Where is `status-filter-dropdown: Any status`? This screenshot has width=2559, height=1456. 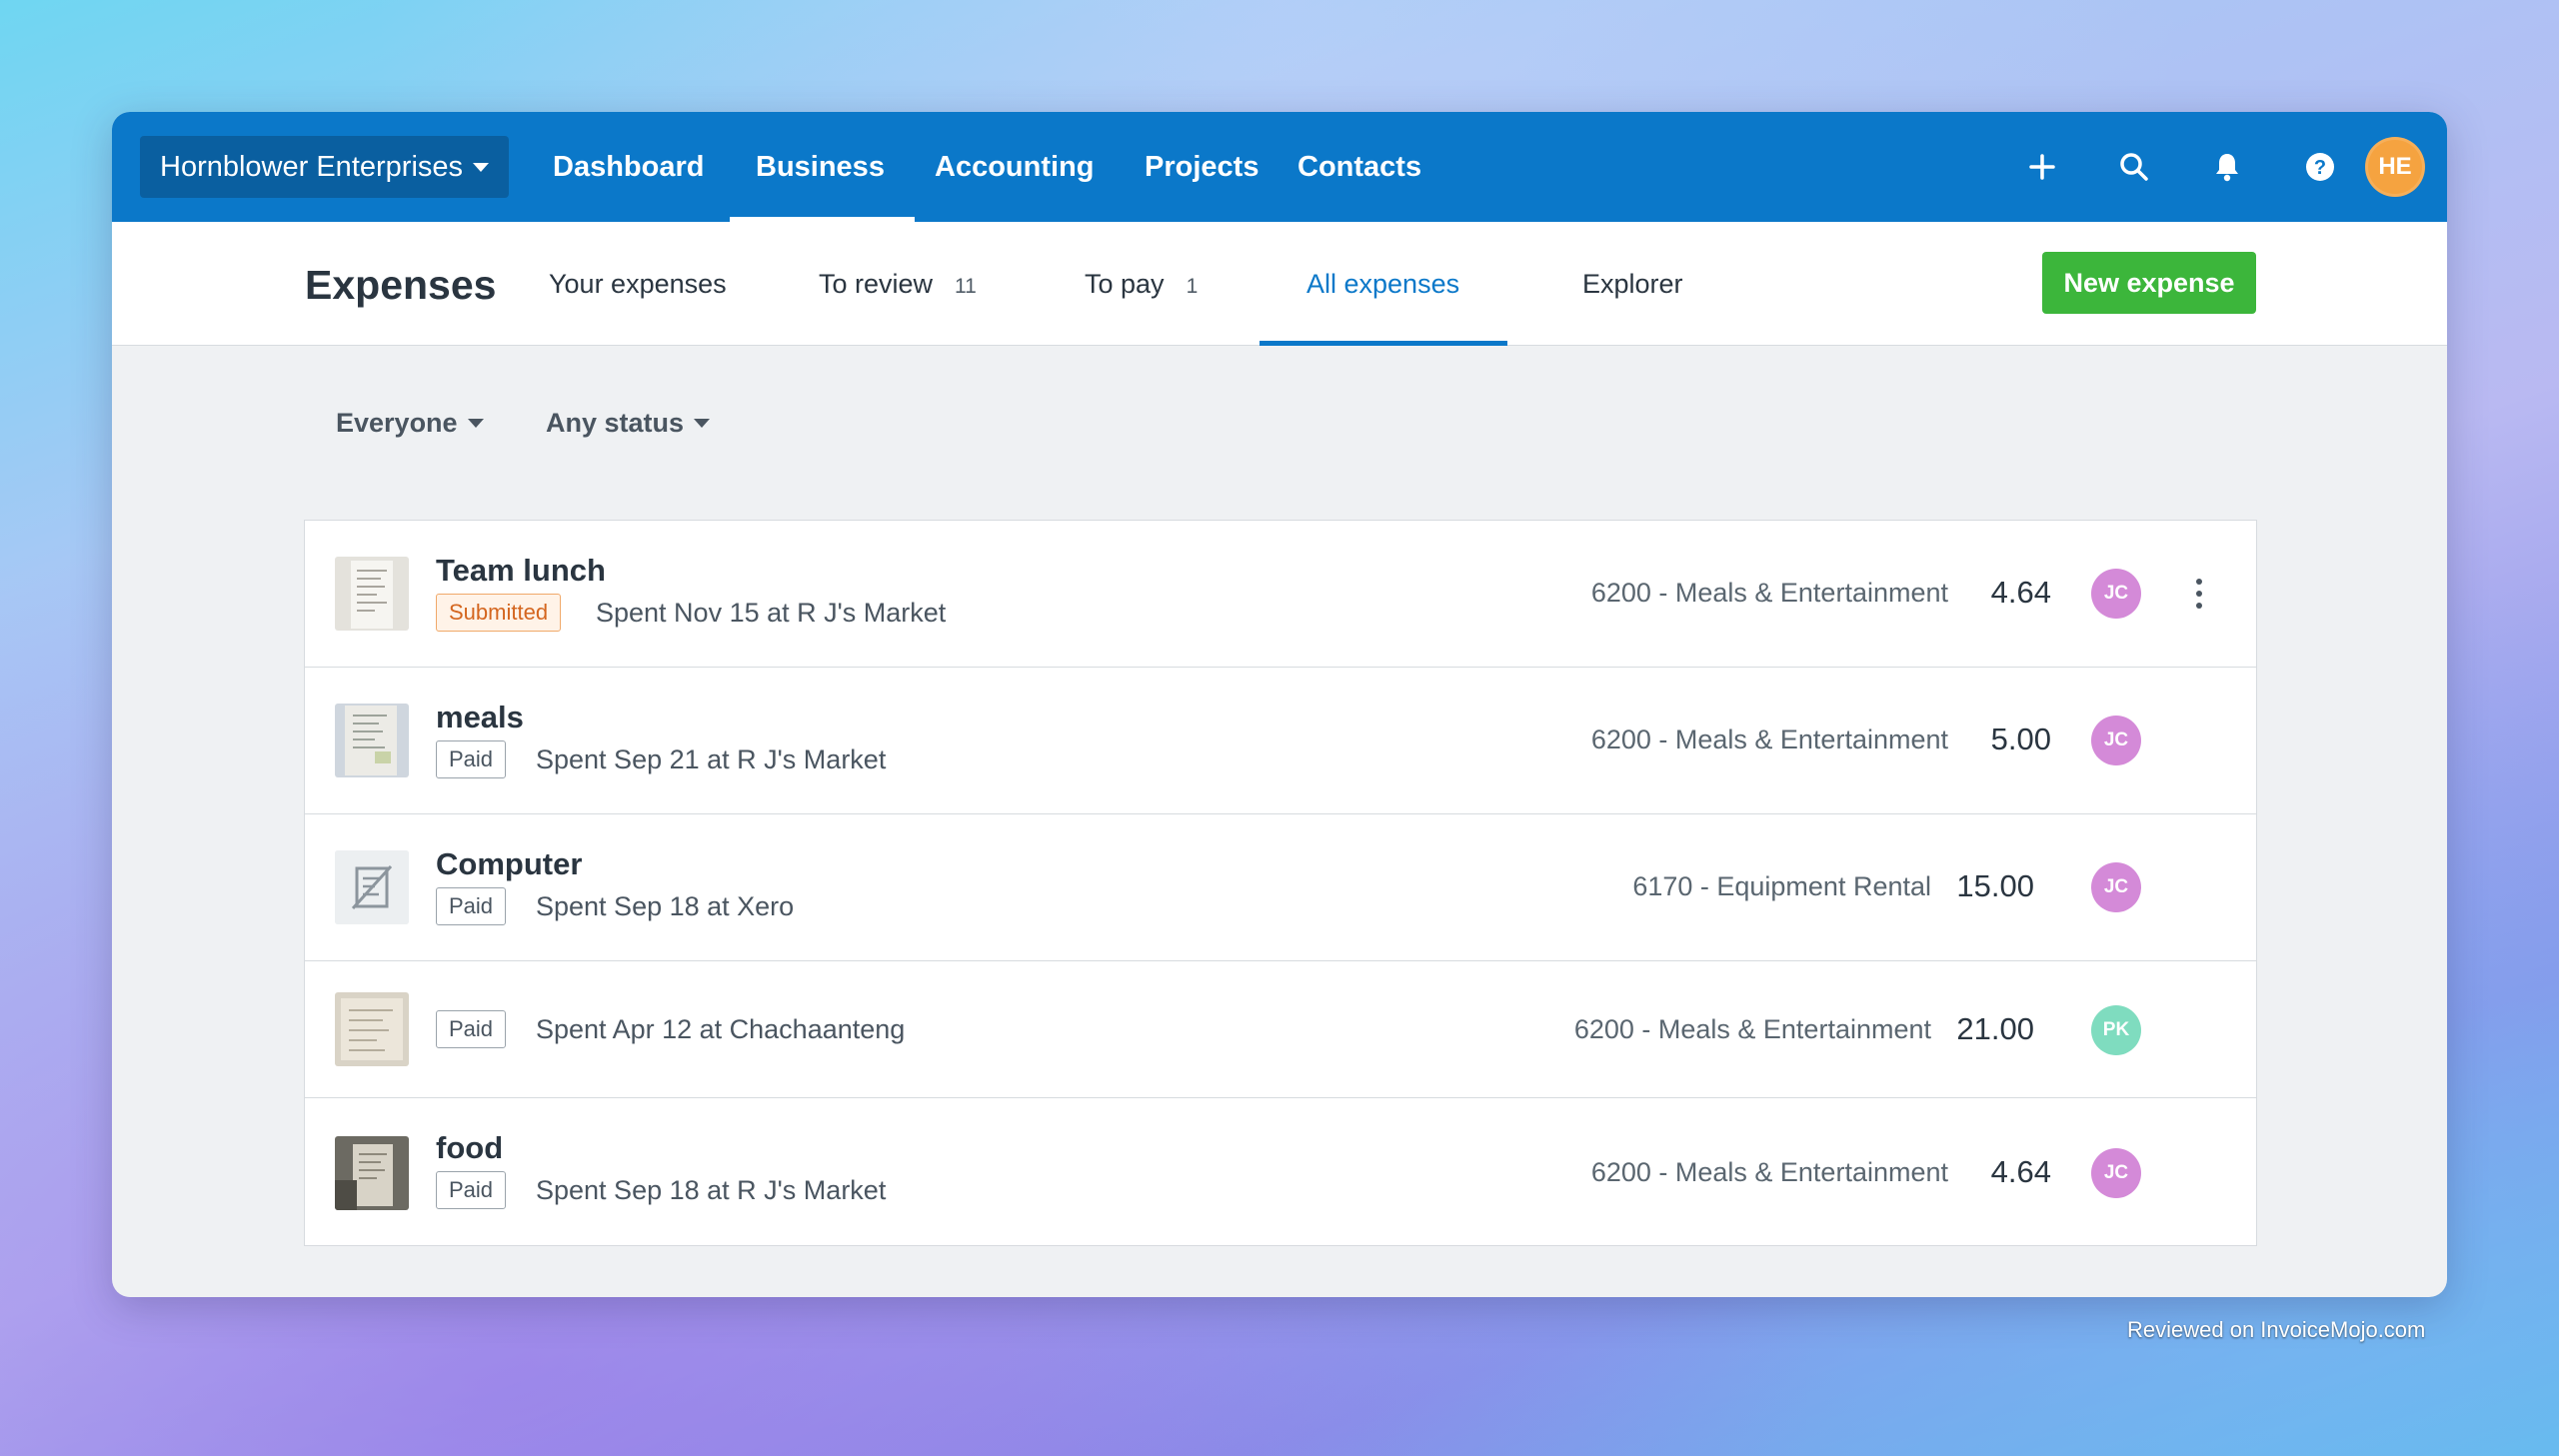
status-filter-dropdown: Any status is located at coordinates (628, 423).